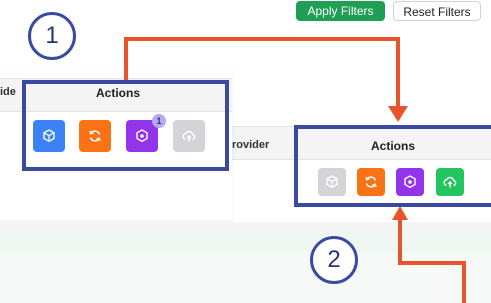  I want to click on table-row-highlight, so click(245, 242).